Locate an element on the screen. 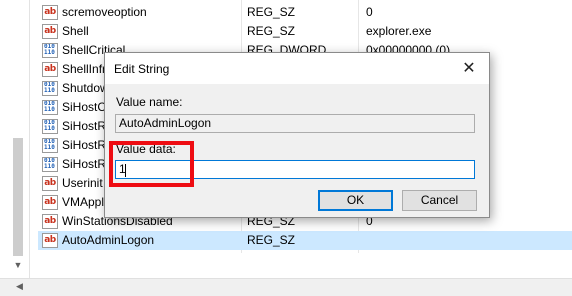 The image size is (572, 296). value-name-field: AutoAdminLogon is located at coordinates (295, 123).